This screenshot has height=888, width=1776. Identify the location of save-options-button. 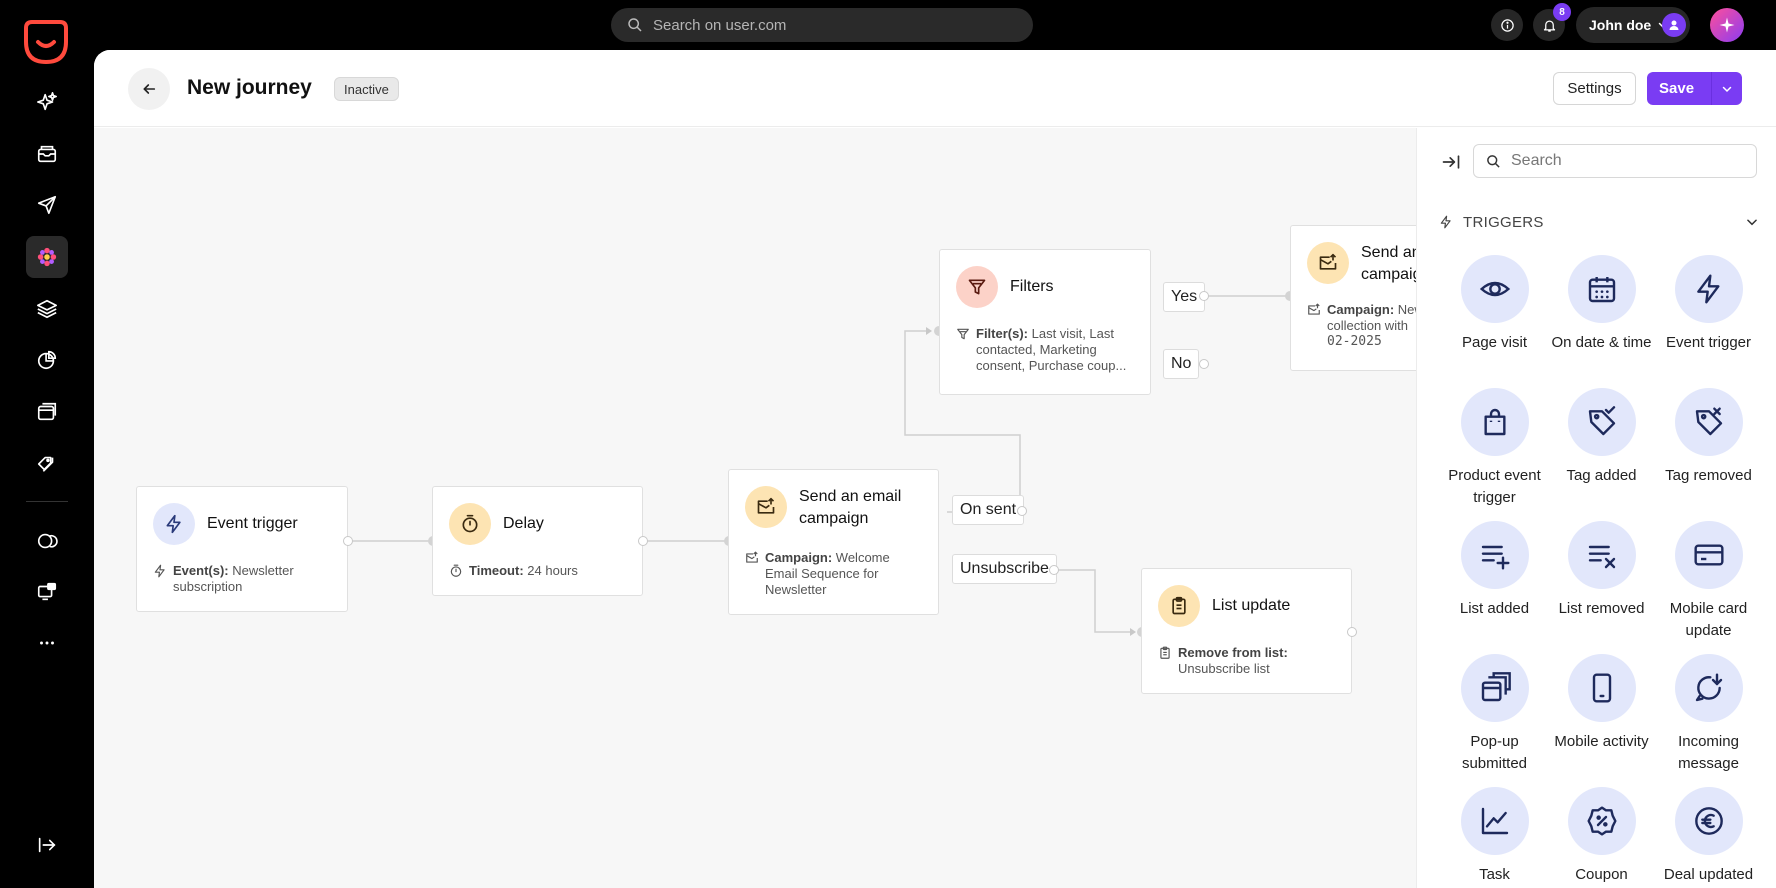
(1727, 88).